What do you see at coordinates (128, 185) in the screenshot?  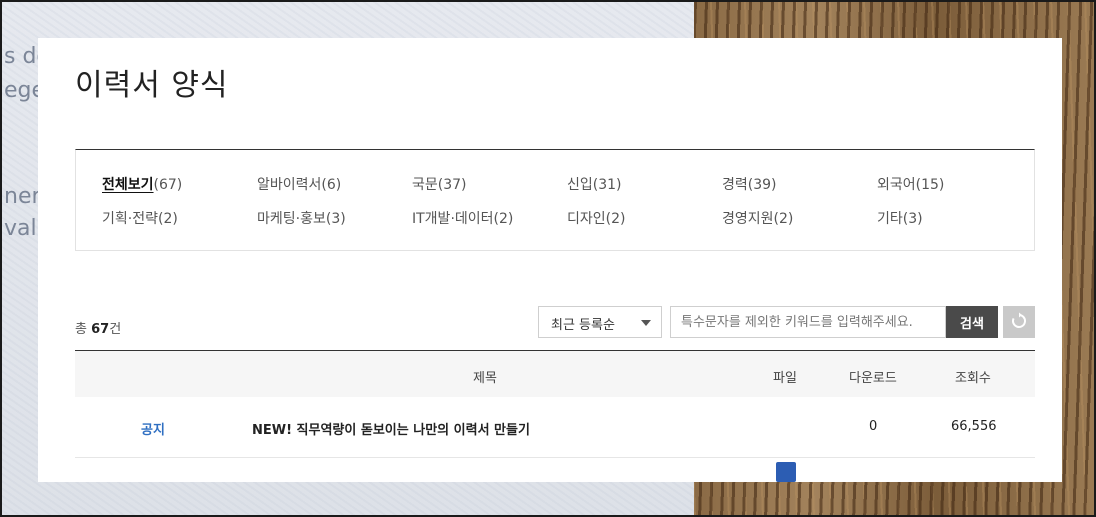 I see `category-name: 전체보기` at bounding box center [128, 185].